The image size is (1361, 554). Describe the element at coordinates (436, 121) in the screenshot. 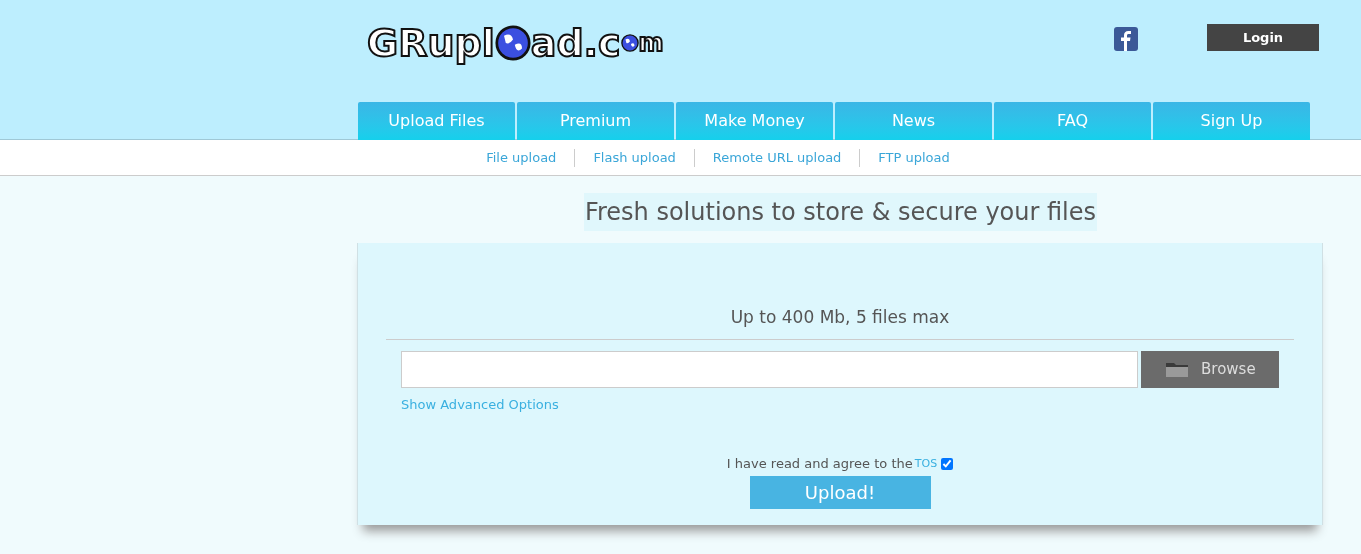

I see `nav-tab: Upload Files` at that location.